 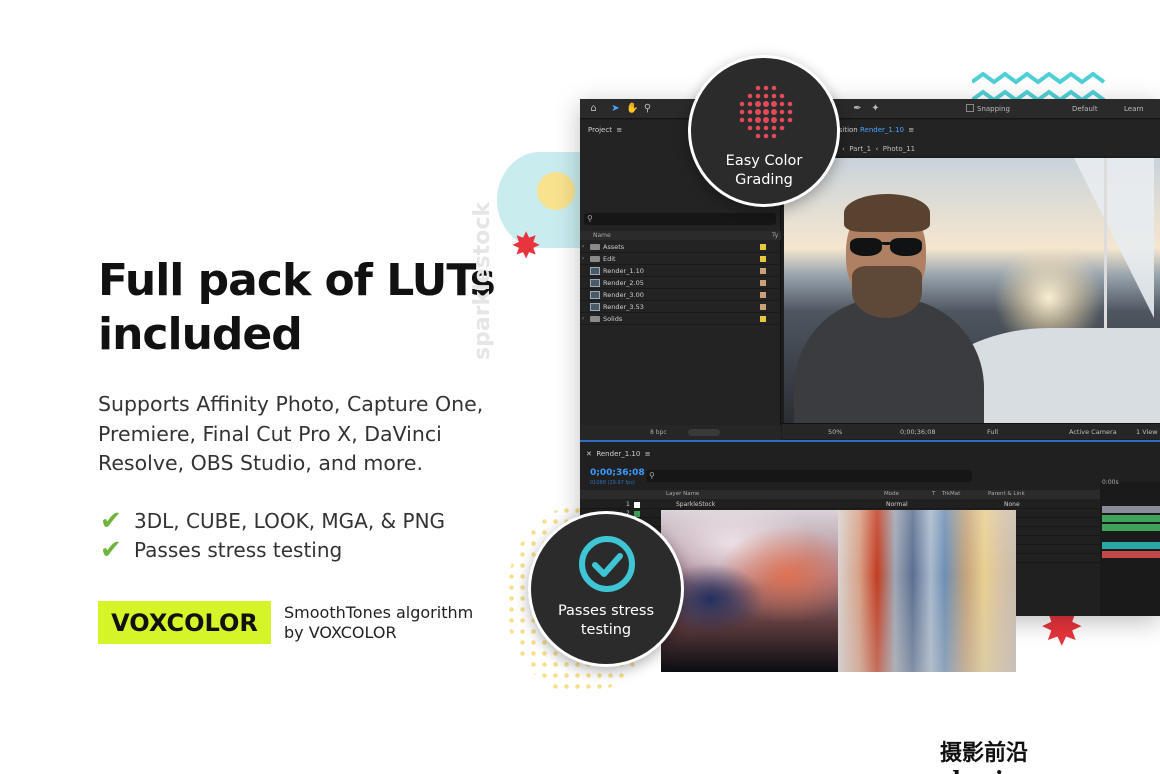 What do you see at coordinates (590, 218) in the screenshot?
I see `search-icon: ⚲` at bounding box center [590, 218].